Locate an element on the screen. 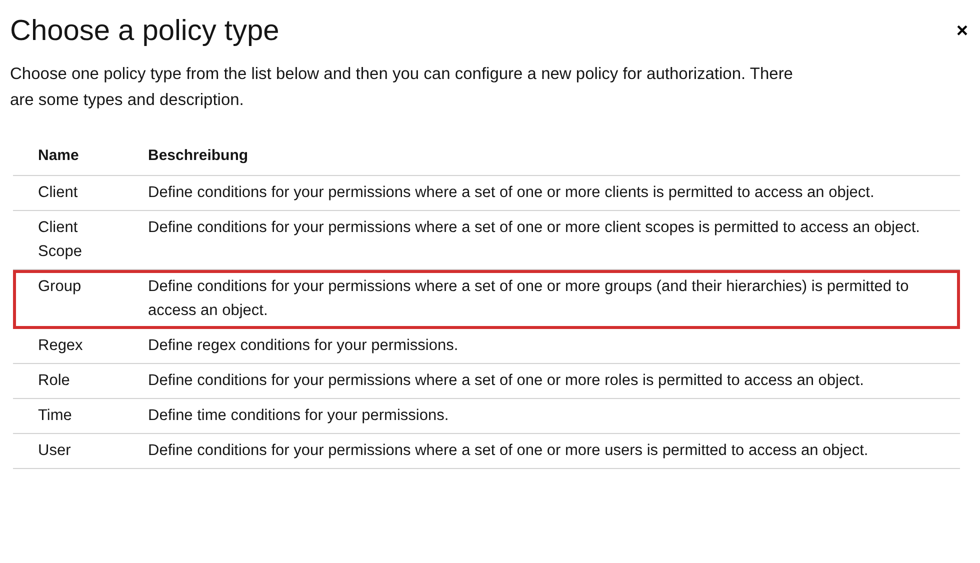  column-header: Beschreibung is located at coordinates (554, 156).